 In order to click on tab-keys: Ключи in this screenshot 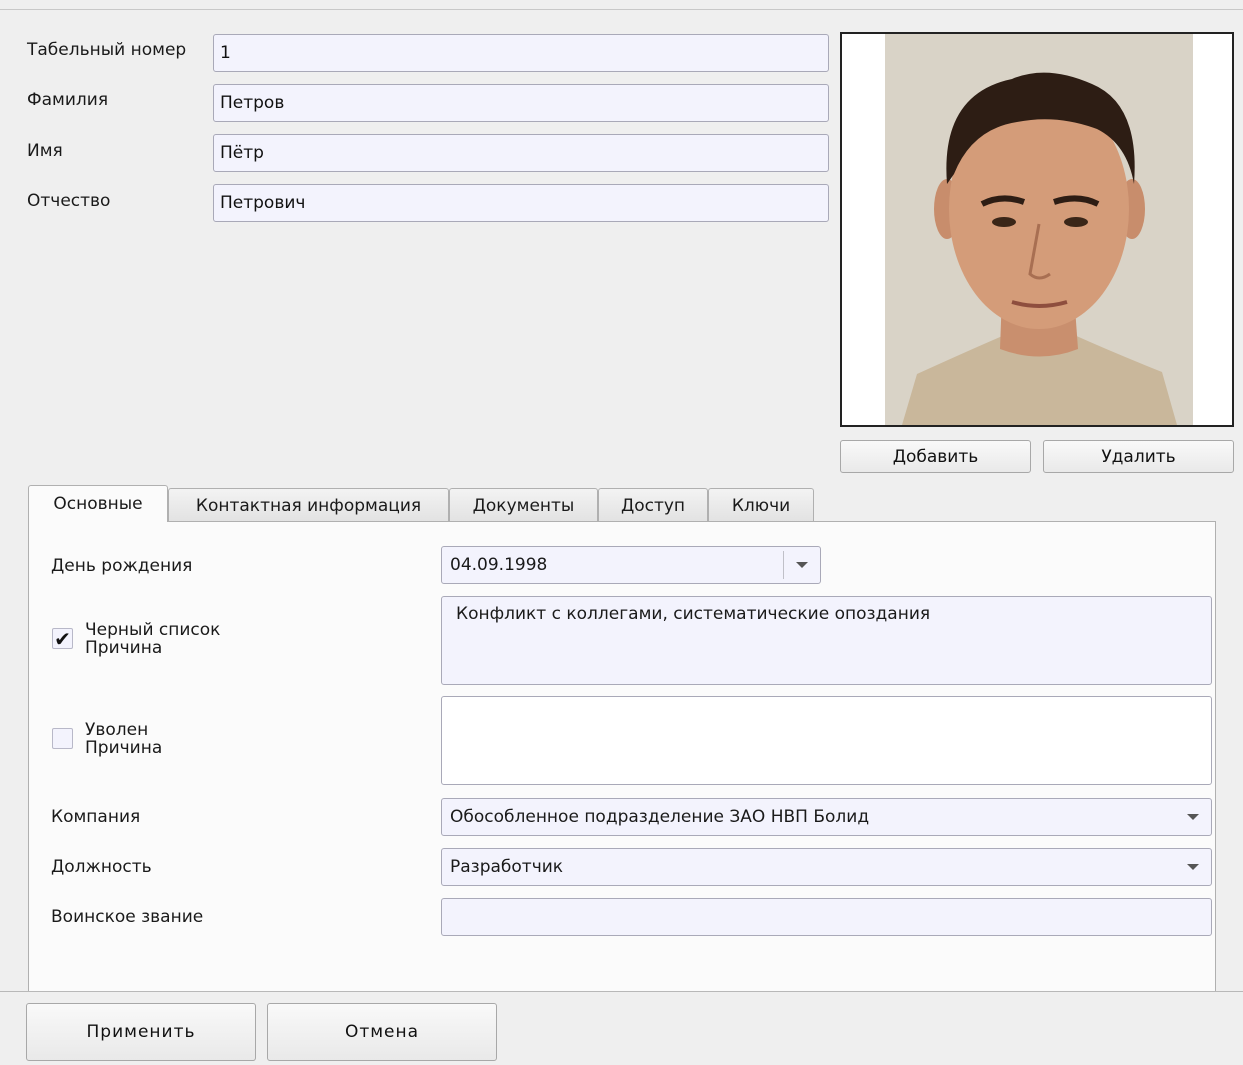, I will do `click(761, 505)`.